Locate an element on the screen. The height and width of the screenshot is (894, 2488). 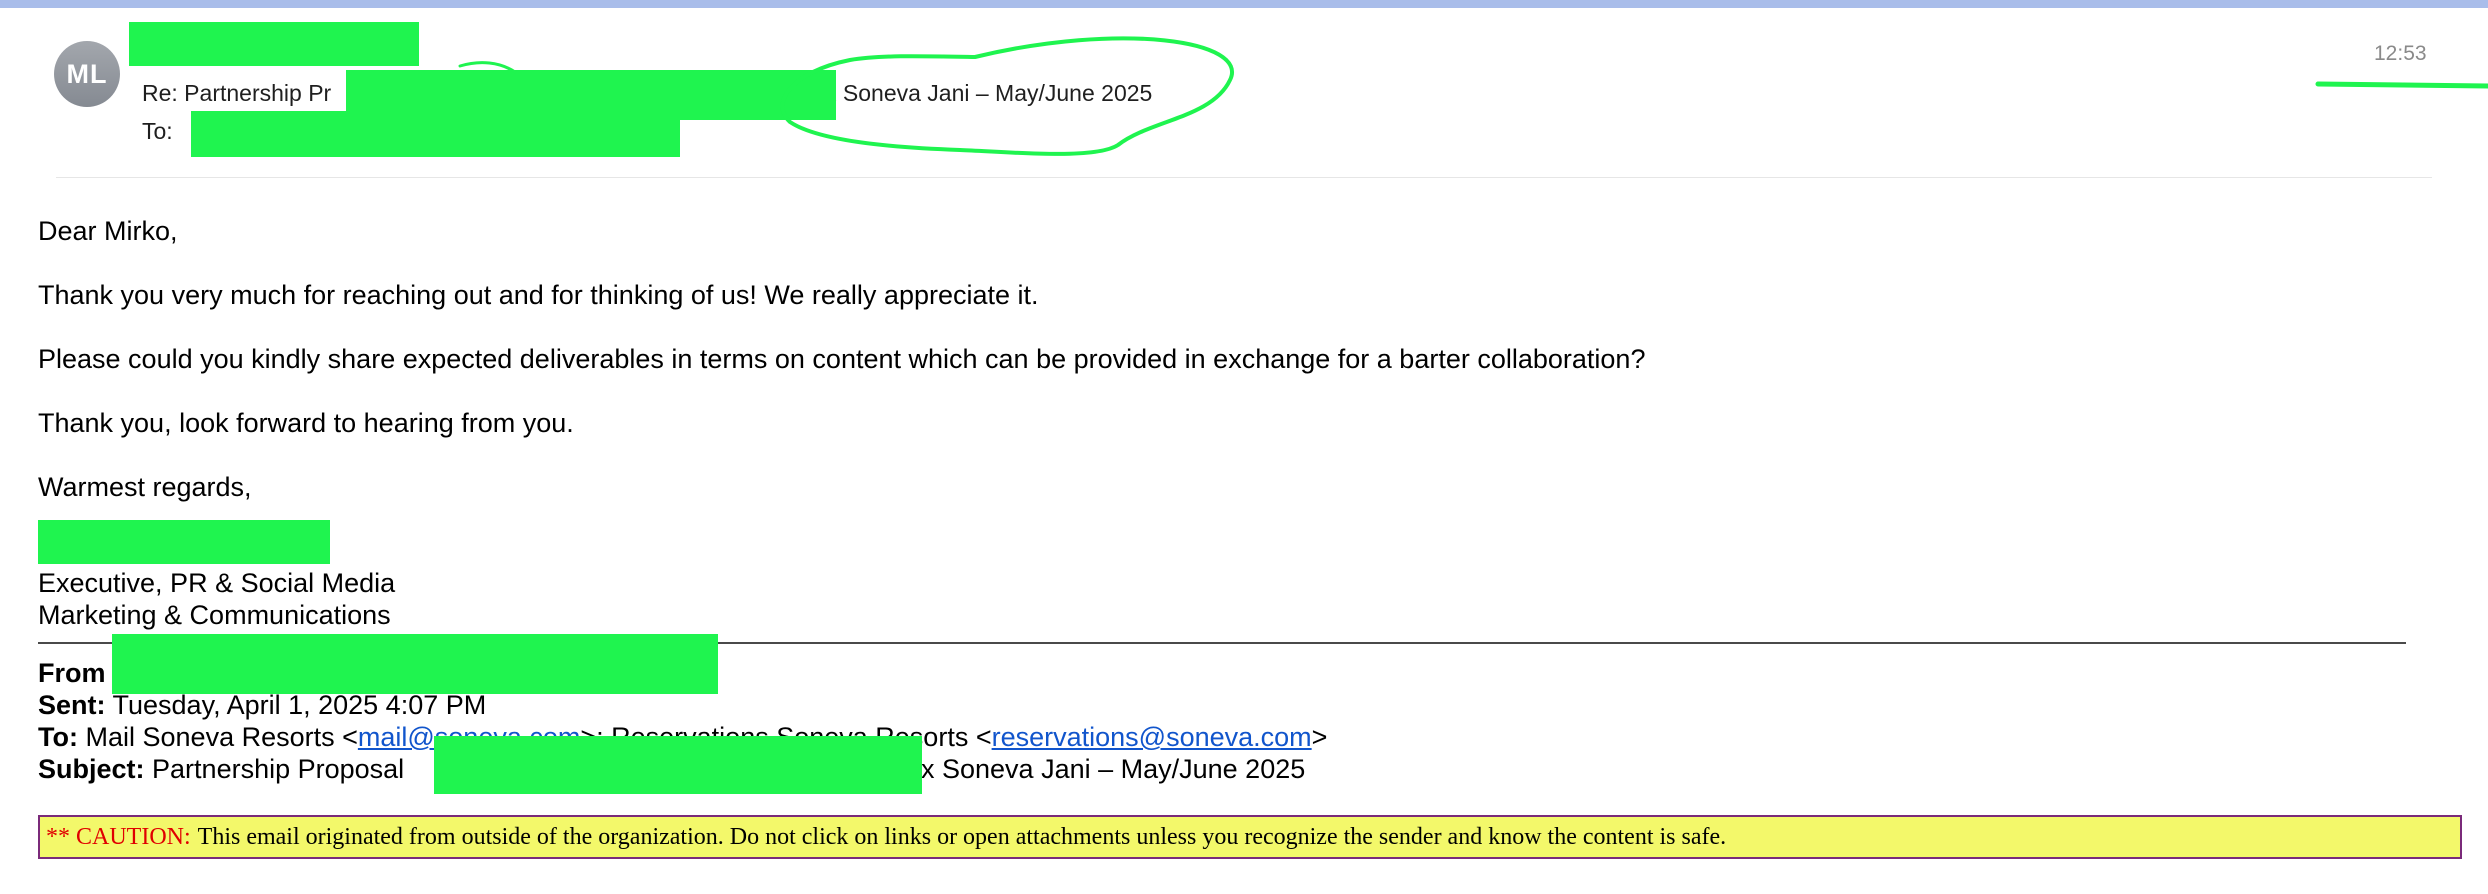
forward-to-label: To: is located at coordinates (58, 737).